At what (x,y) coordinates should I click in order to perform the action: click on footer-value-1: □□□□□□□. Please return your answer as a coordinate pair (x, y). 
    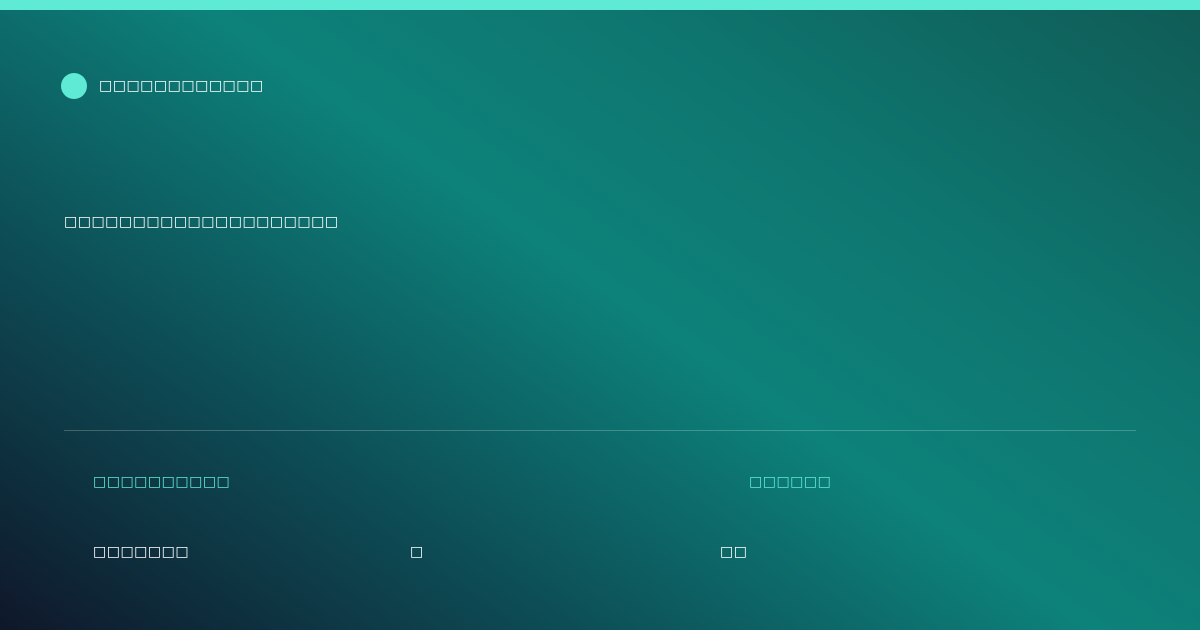
    Looking at the image, I should click on (141, 552).